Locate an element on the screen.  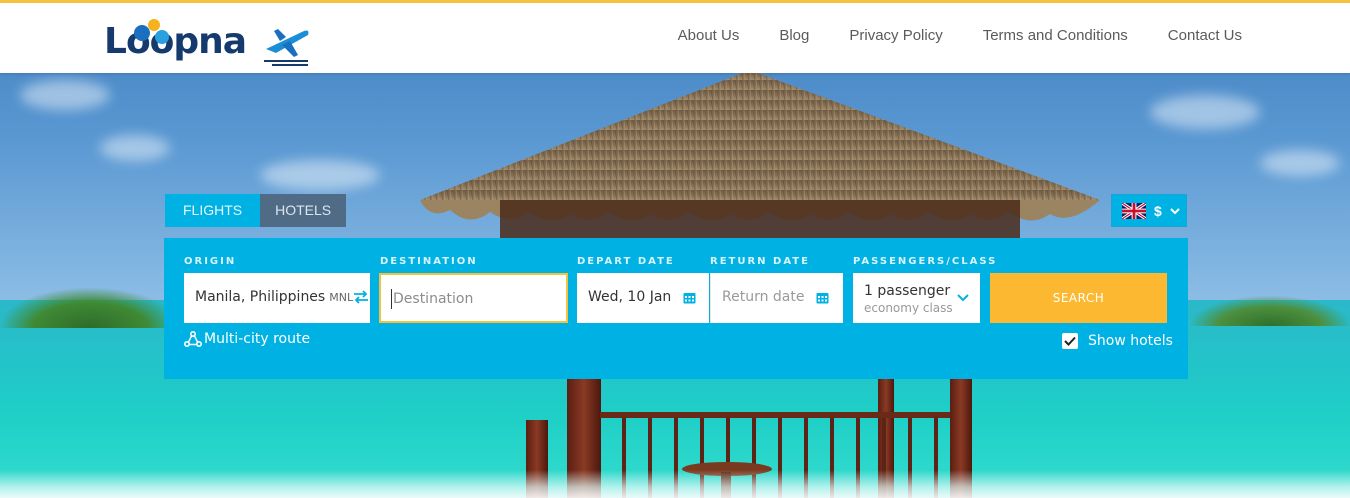
destination-field is located at coordinates (473, 298).